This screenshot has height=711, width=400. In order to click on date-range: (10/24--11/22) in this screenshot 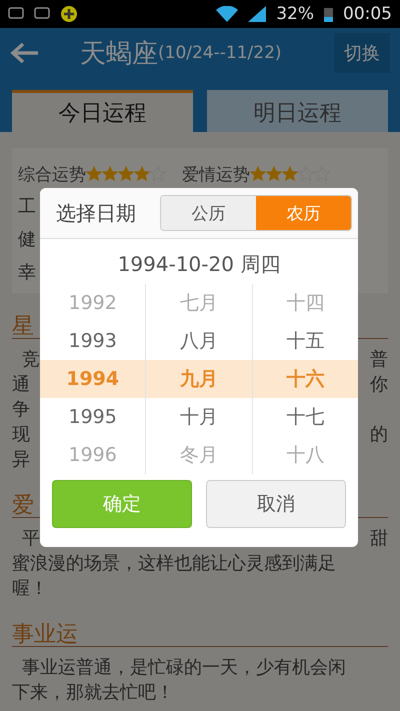, I will do `click(220, 53)`.